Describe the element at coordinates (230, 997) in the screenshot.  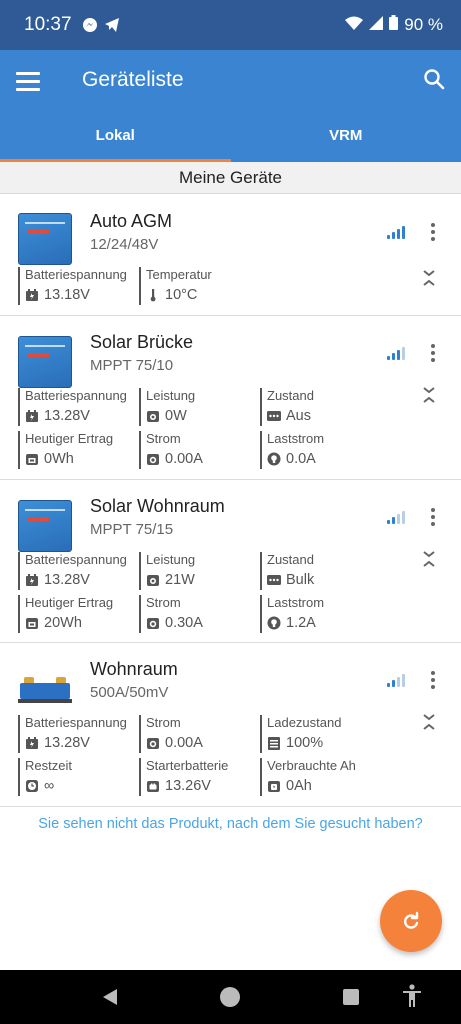
I see `home-icon` at that location.